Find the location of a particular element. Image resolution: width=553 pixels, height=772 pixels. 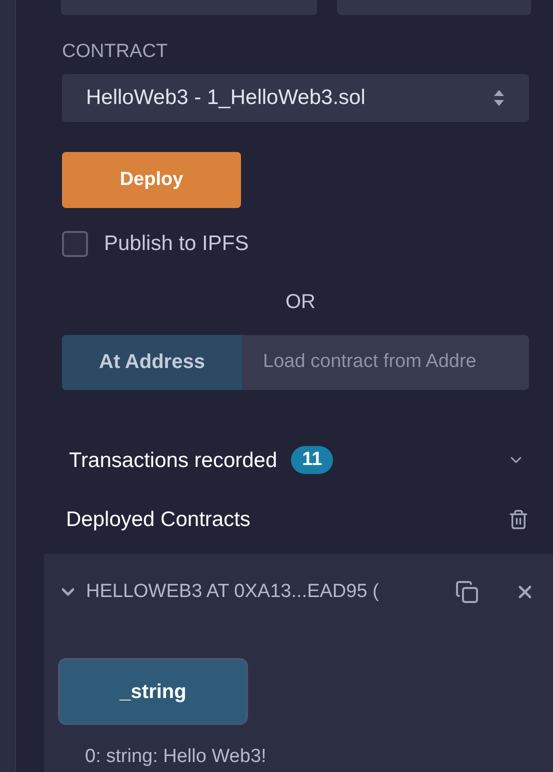

instance-title: HELLOWEB3 AT 0XA13...EAD95 ( is located at coordinates (232, 592).